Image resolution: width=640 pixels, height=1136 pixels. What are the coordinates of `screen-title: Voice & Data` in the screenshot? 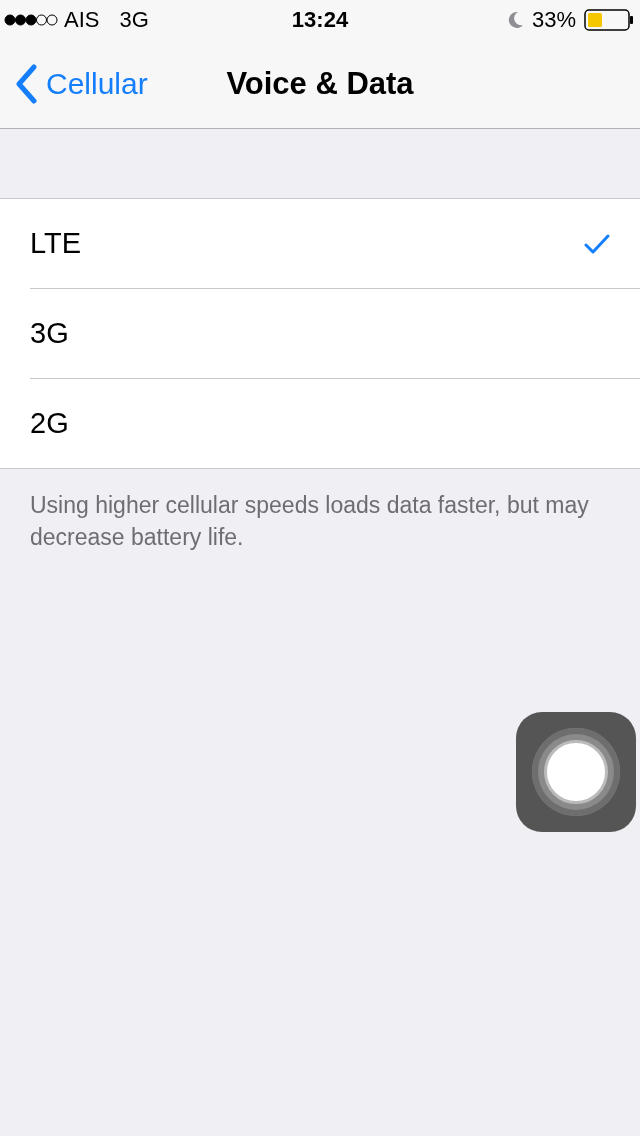 It's located at (320, 84).